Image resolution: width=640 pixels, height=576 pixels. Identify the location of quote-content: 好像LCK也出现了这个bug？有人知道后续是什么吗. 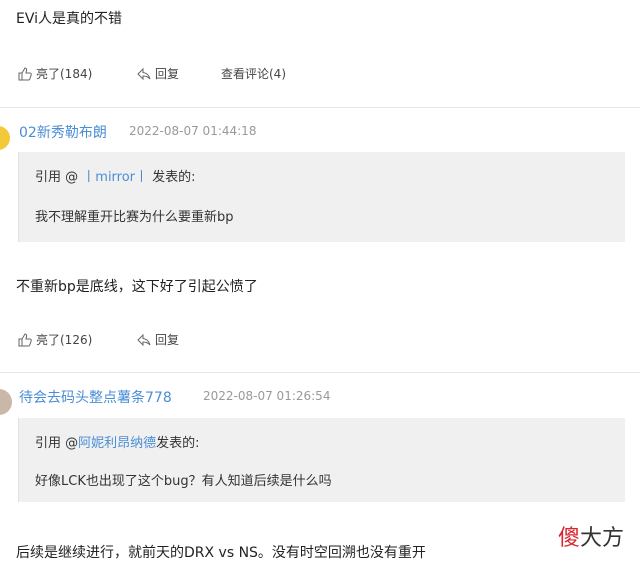
(183, 481).